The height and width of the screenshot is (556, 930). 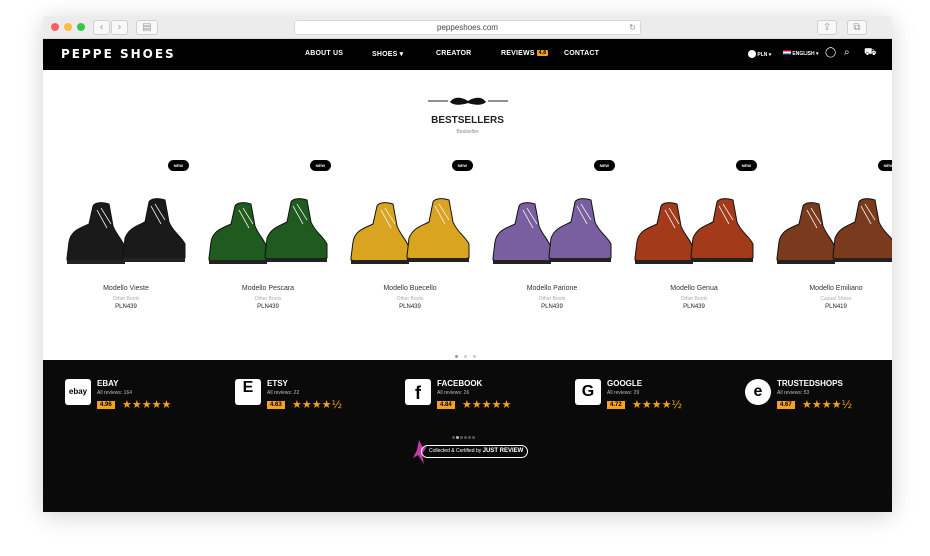 I want to click on product-card: NEW Modello Pescara Other Boots PLN439, so click(x=268, y=235).